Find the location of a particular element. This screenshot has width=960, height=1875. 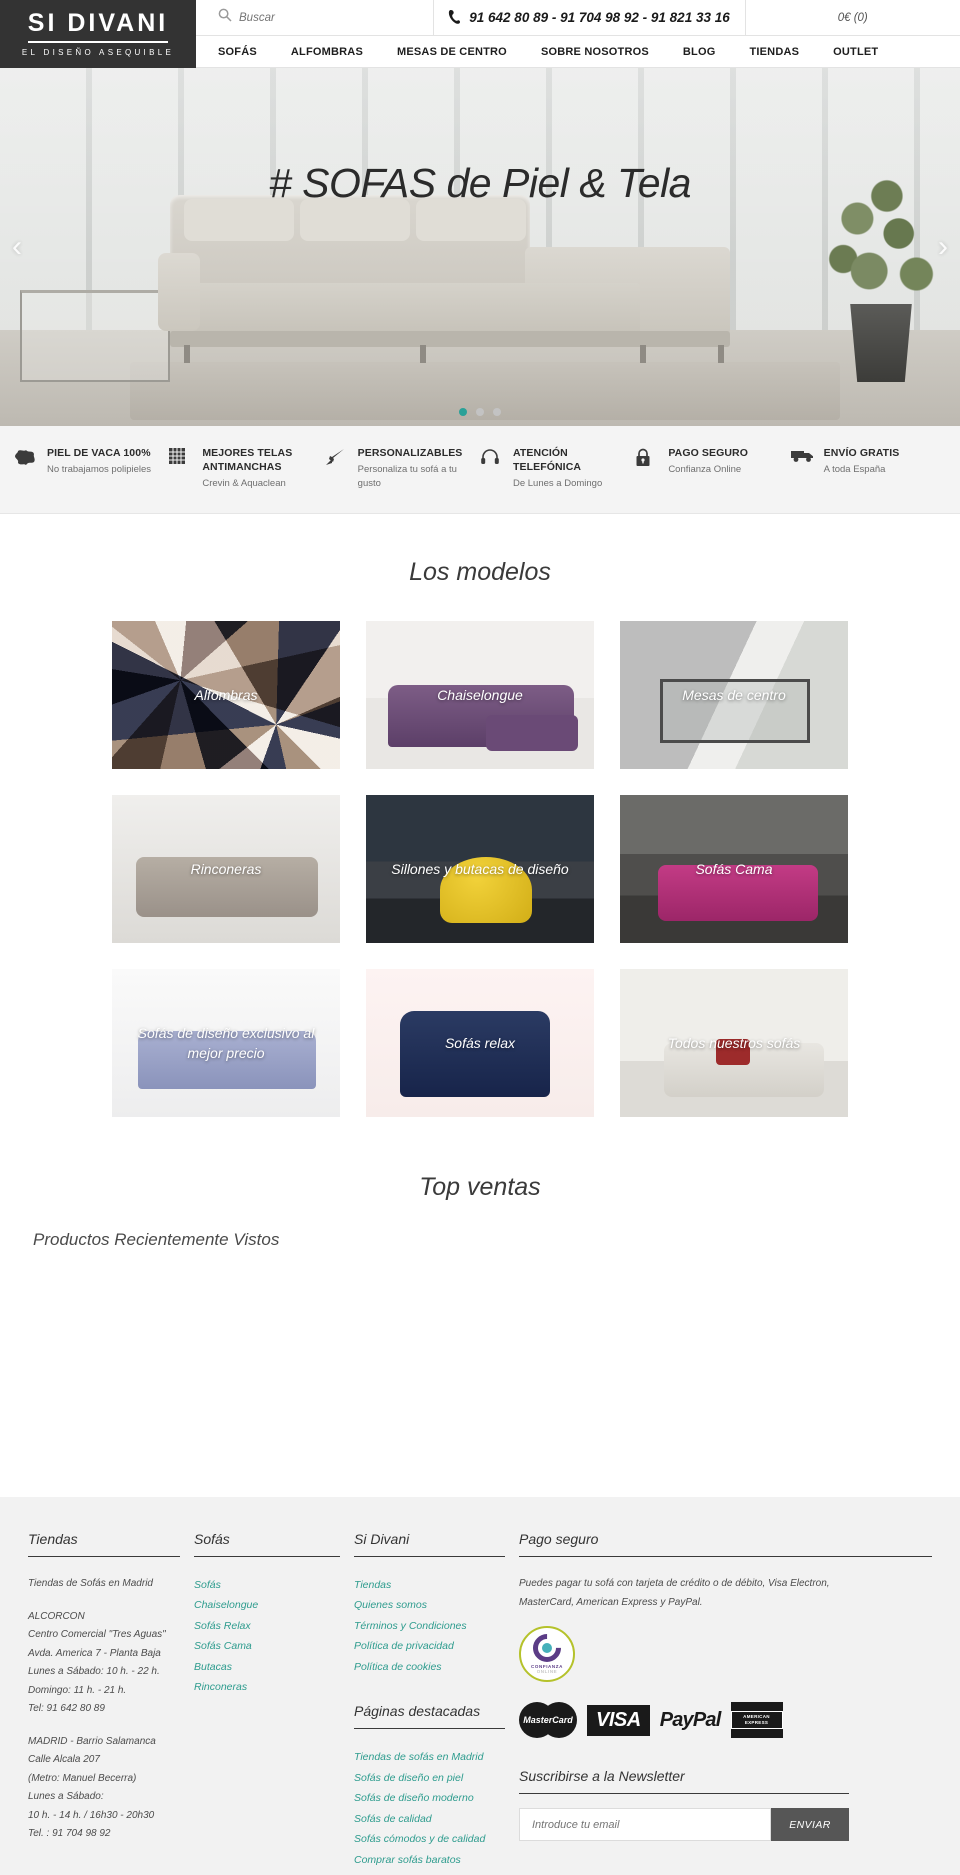

nav-item-mesas-de-centro: MESAS DE CENTRO is located at coordinates (452, 52).